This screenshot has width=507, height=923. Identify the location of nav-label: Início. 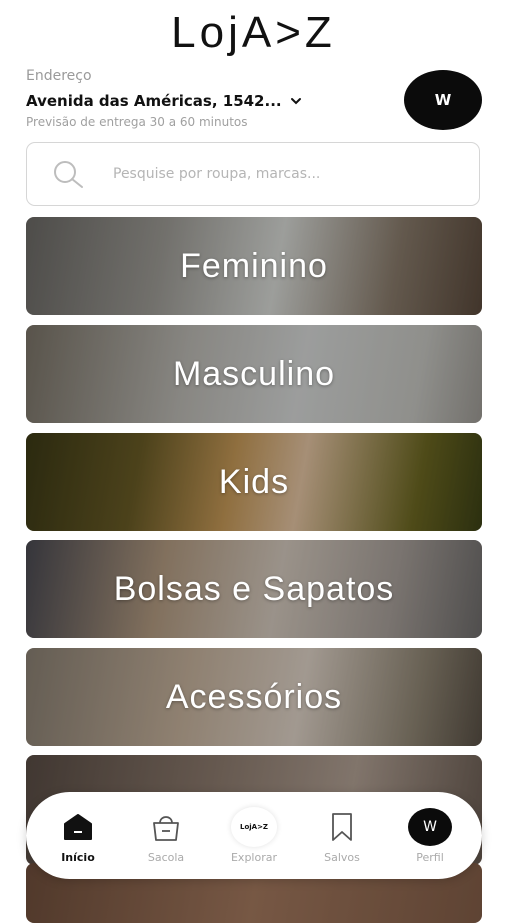
(78, 857).